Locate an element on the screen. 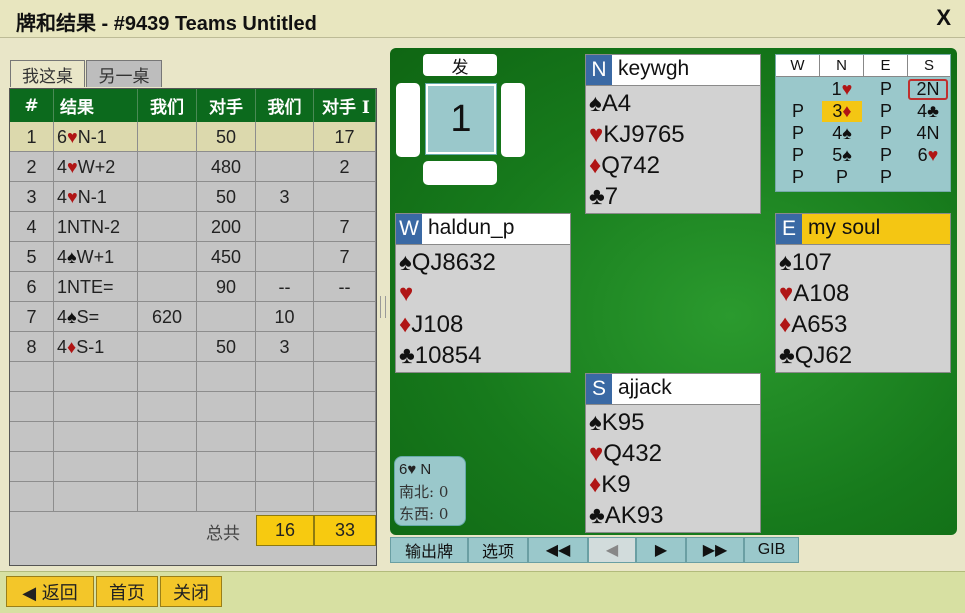 Image resolution: width=965 pixels, height=613 pixels. col-header-number: # is located at coordinates (32, 105).